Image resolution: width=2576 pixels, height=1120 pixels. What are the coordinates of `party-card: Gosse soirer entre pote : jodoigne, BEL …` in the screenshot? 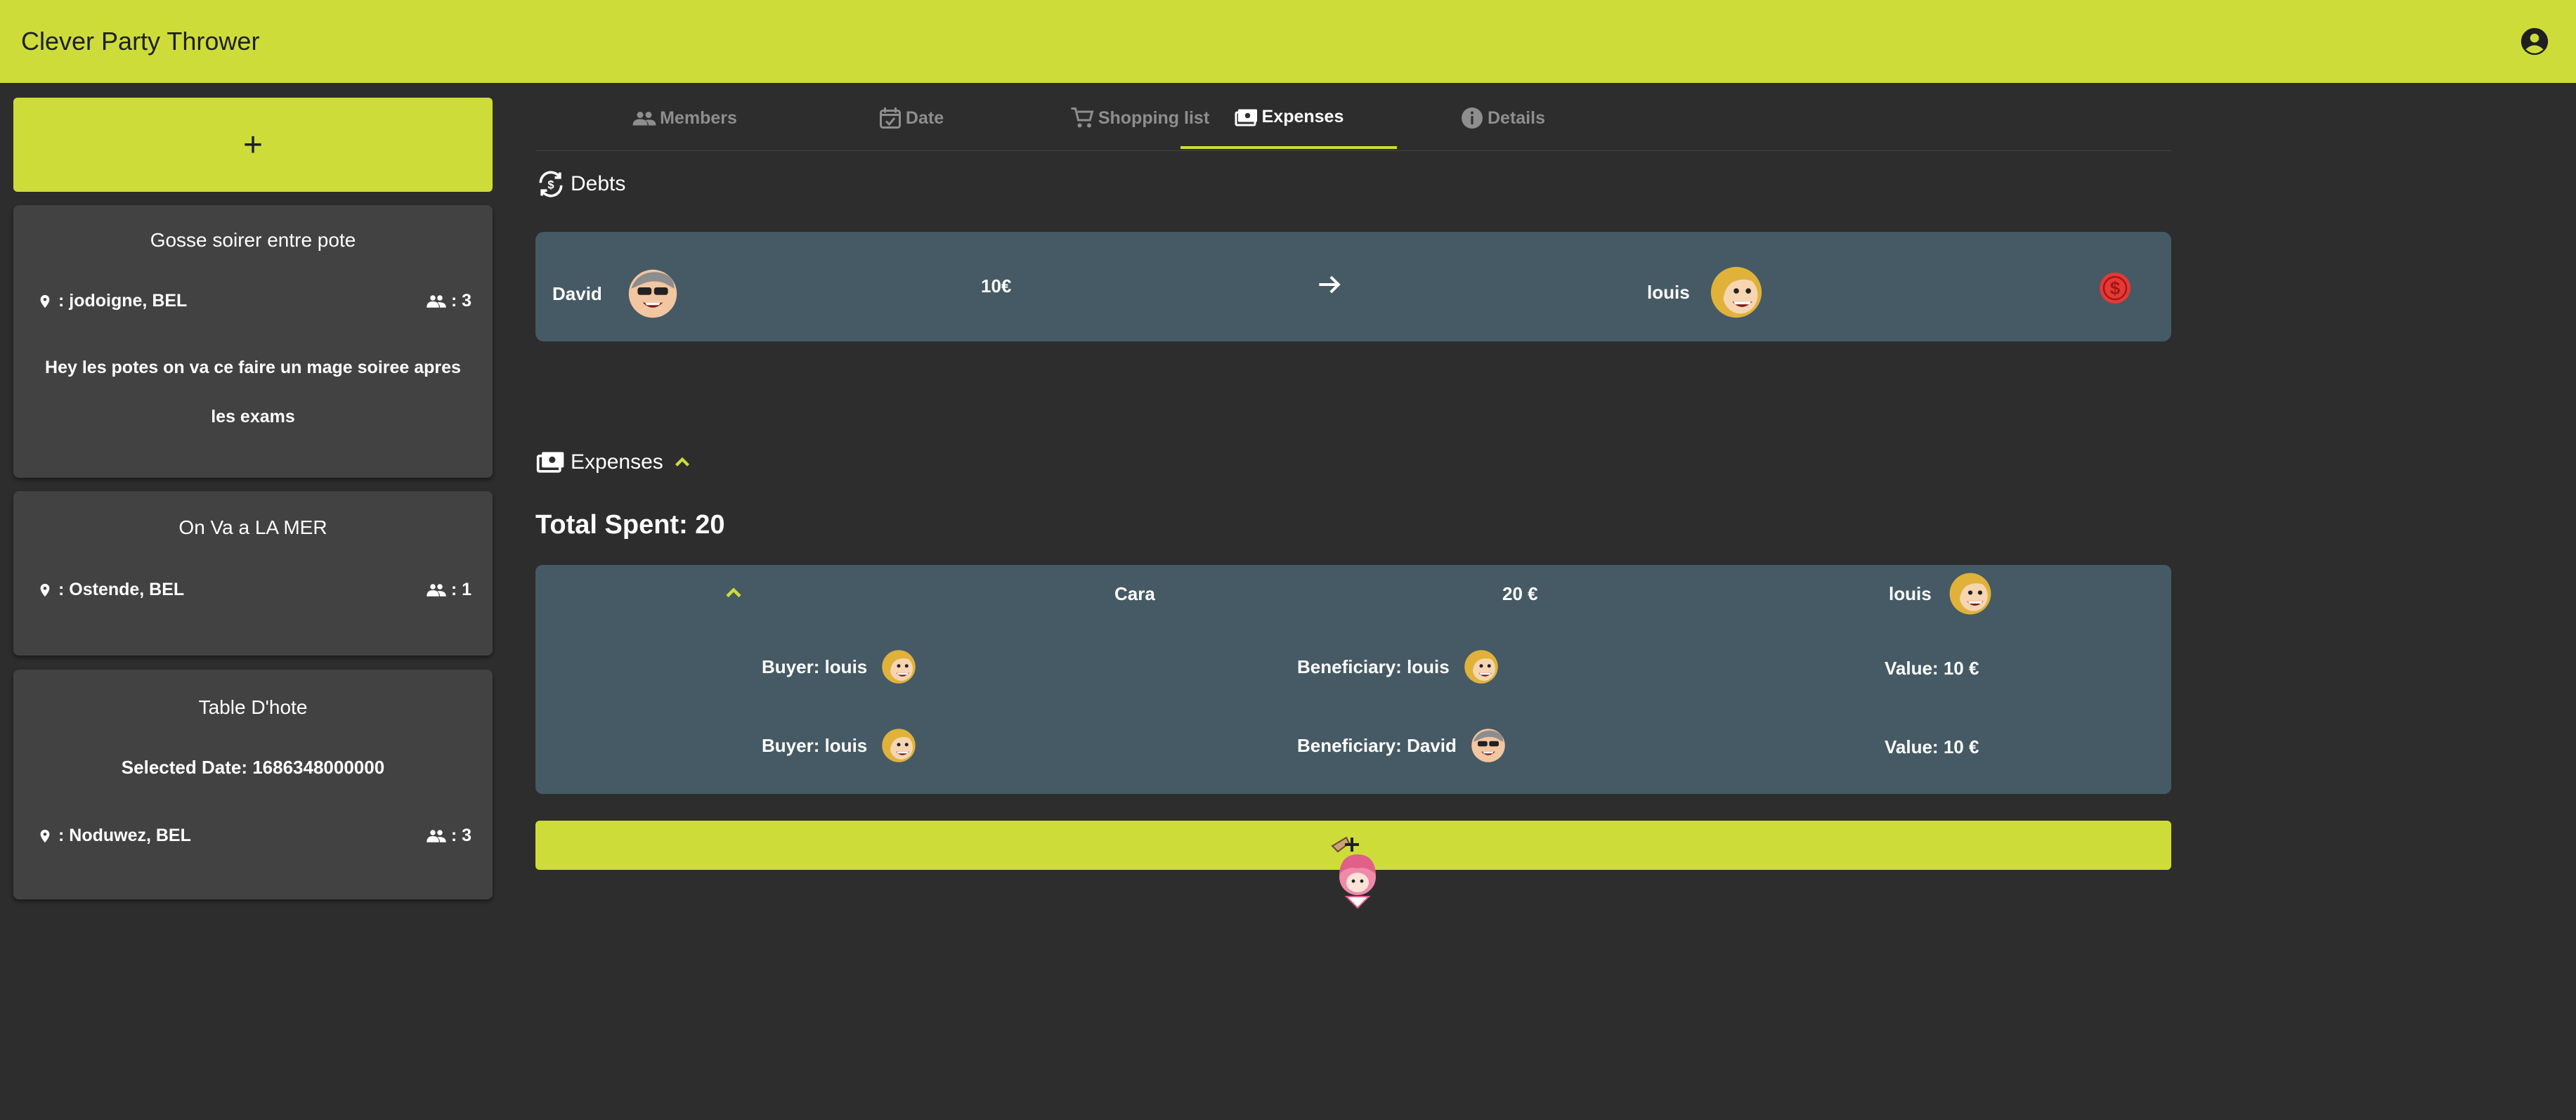 It's located at (253, 341).